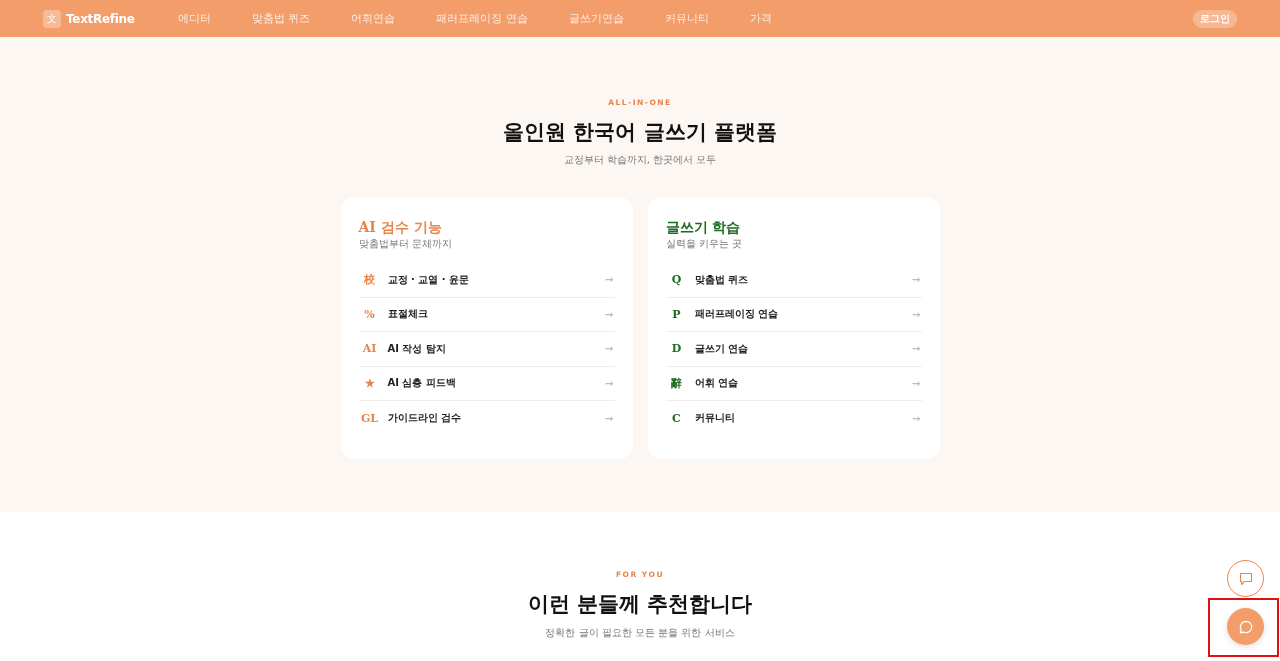 The image size is (1280, 661). Describe the element at coordinates (793, 349) in the screenshot. I see `feature-link: D 글쓰기 연습 →` at that location.